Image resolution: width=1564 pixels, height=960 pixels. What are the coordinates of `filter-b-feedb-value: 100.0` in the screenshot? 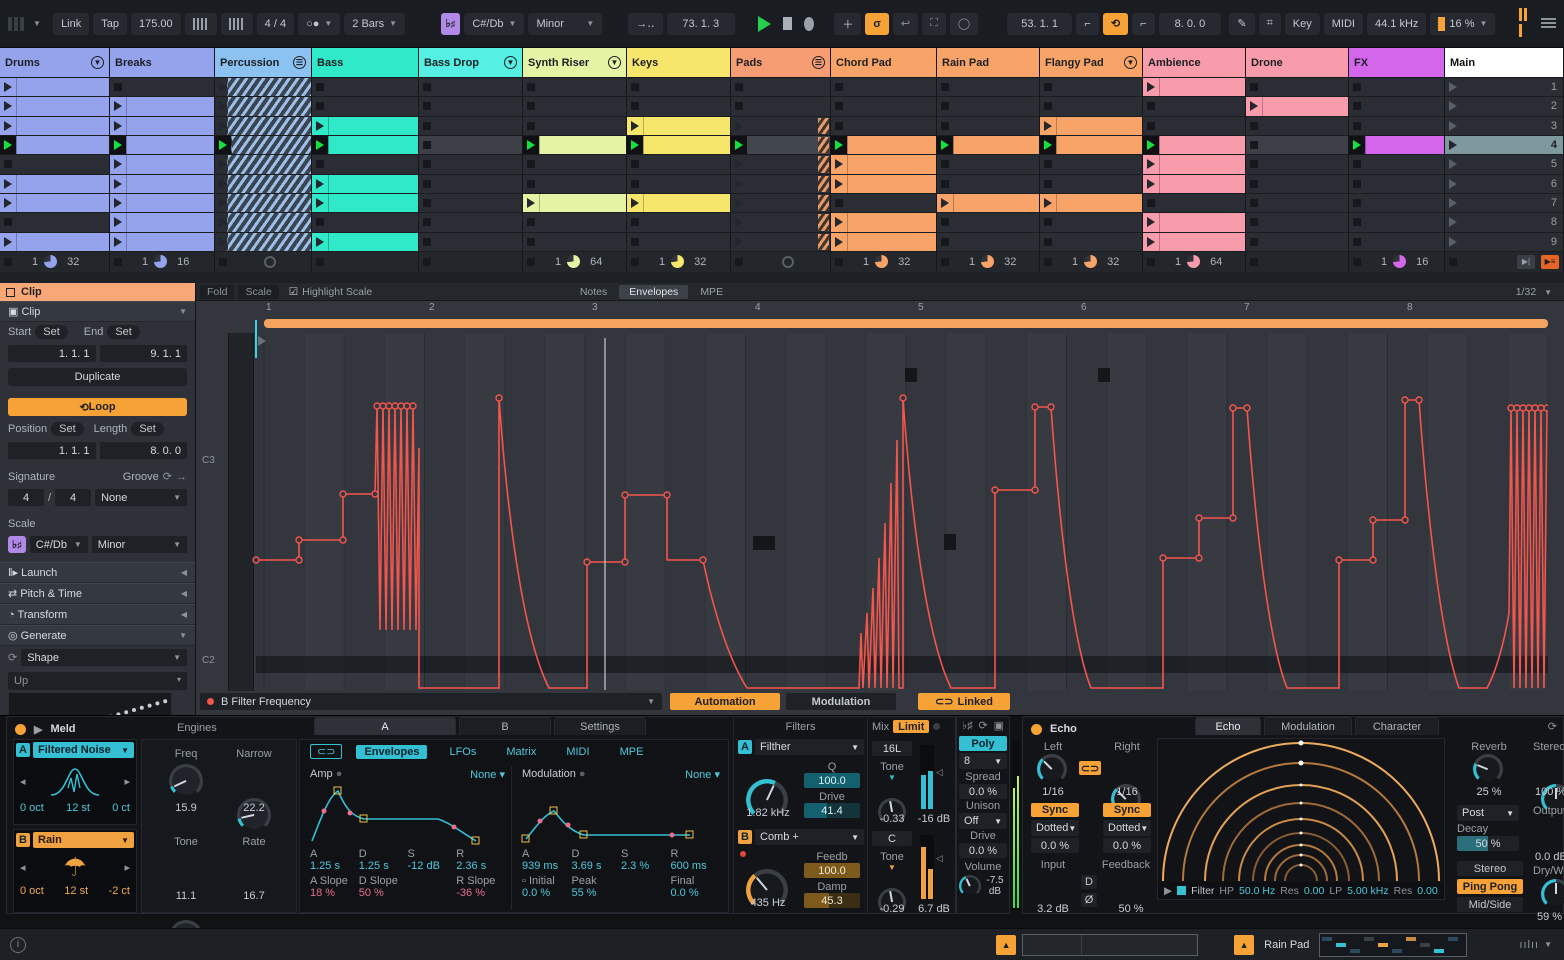 It's located at (832, 870).